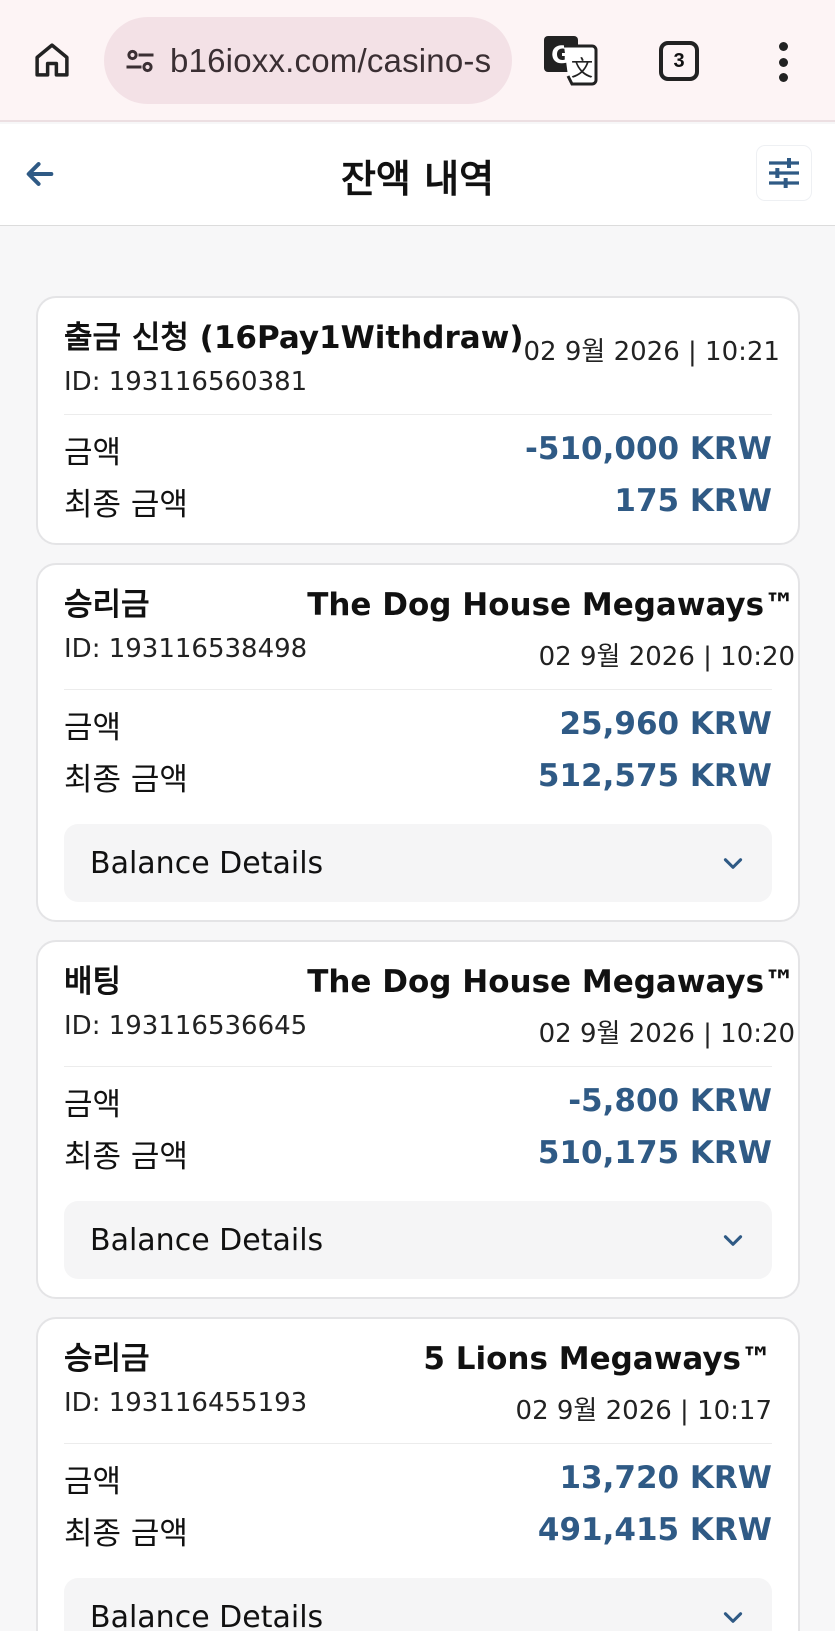 Image resolution: width=835 pixels, height=1631 pixels. I want to click on transaction-id: ID: 193116538498, so click(186, 649).